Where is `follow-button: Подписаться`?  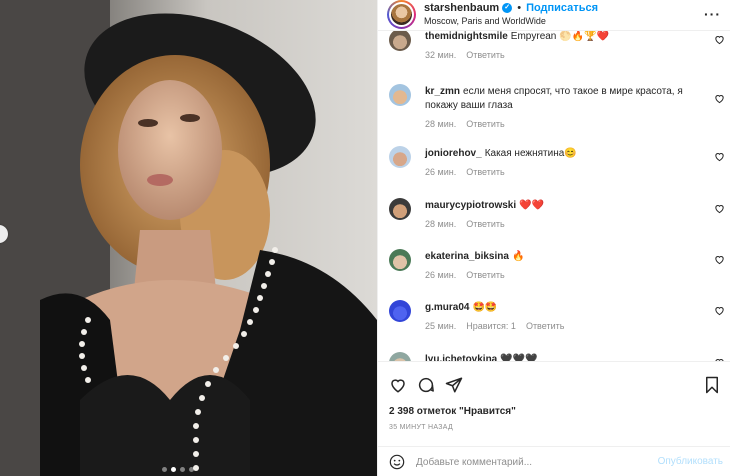 follow-button: Подписаться is located at coordinates (562, 8).